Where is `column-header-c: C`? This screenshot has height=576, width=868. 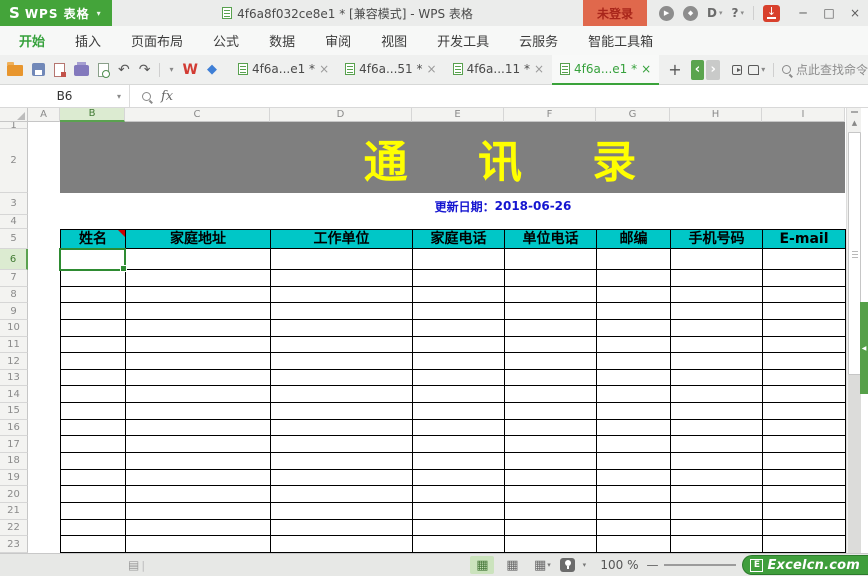 column-header-c: C is located at coordinates (197, 115).